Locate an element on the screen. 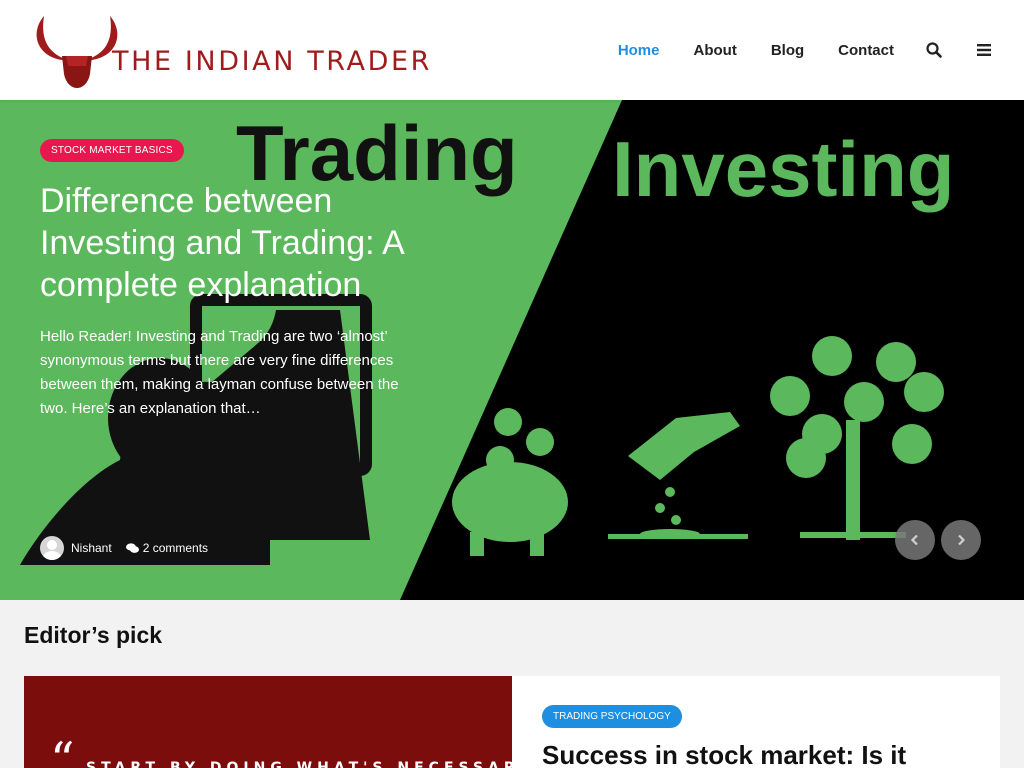 Image resolution: width=1024 pixels, height=768 pixels. author-avatar is located at coordinates (52, 548).